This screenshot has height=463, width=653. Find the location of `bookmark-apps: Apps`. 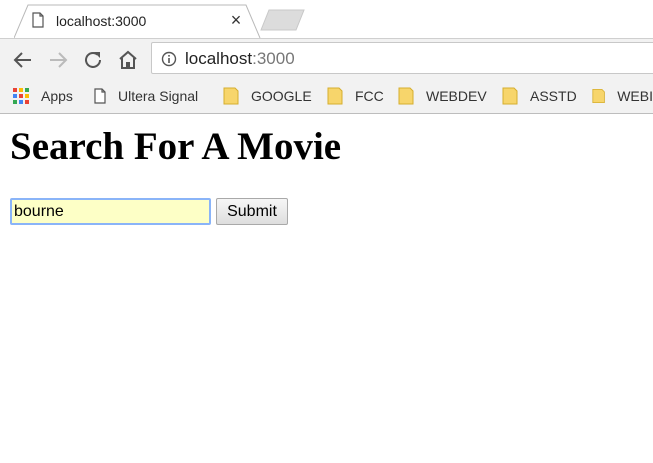

bookmark-apps: Apps is located at coordinates (43, 96).